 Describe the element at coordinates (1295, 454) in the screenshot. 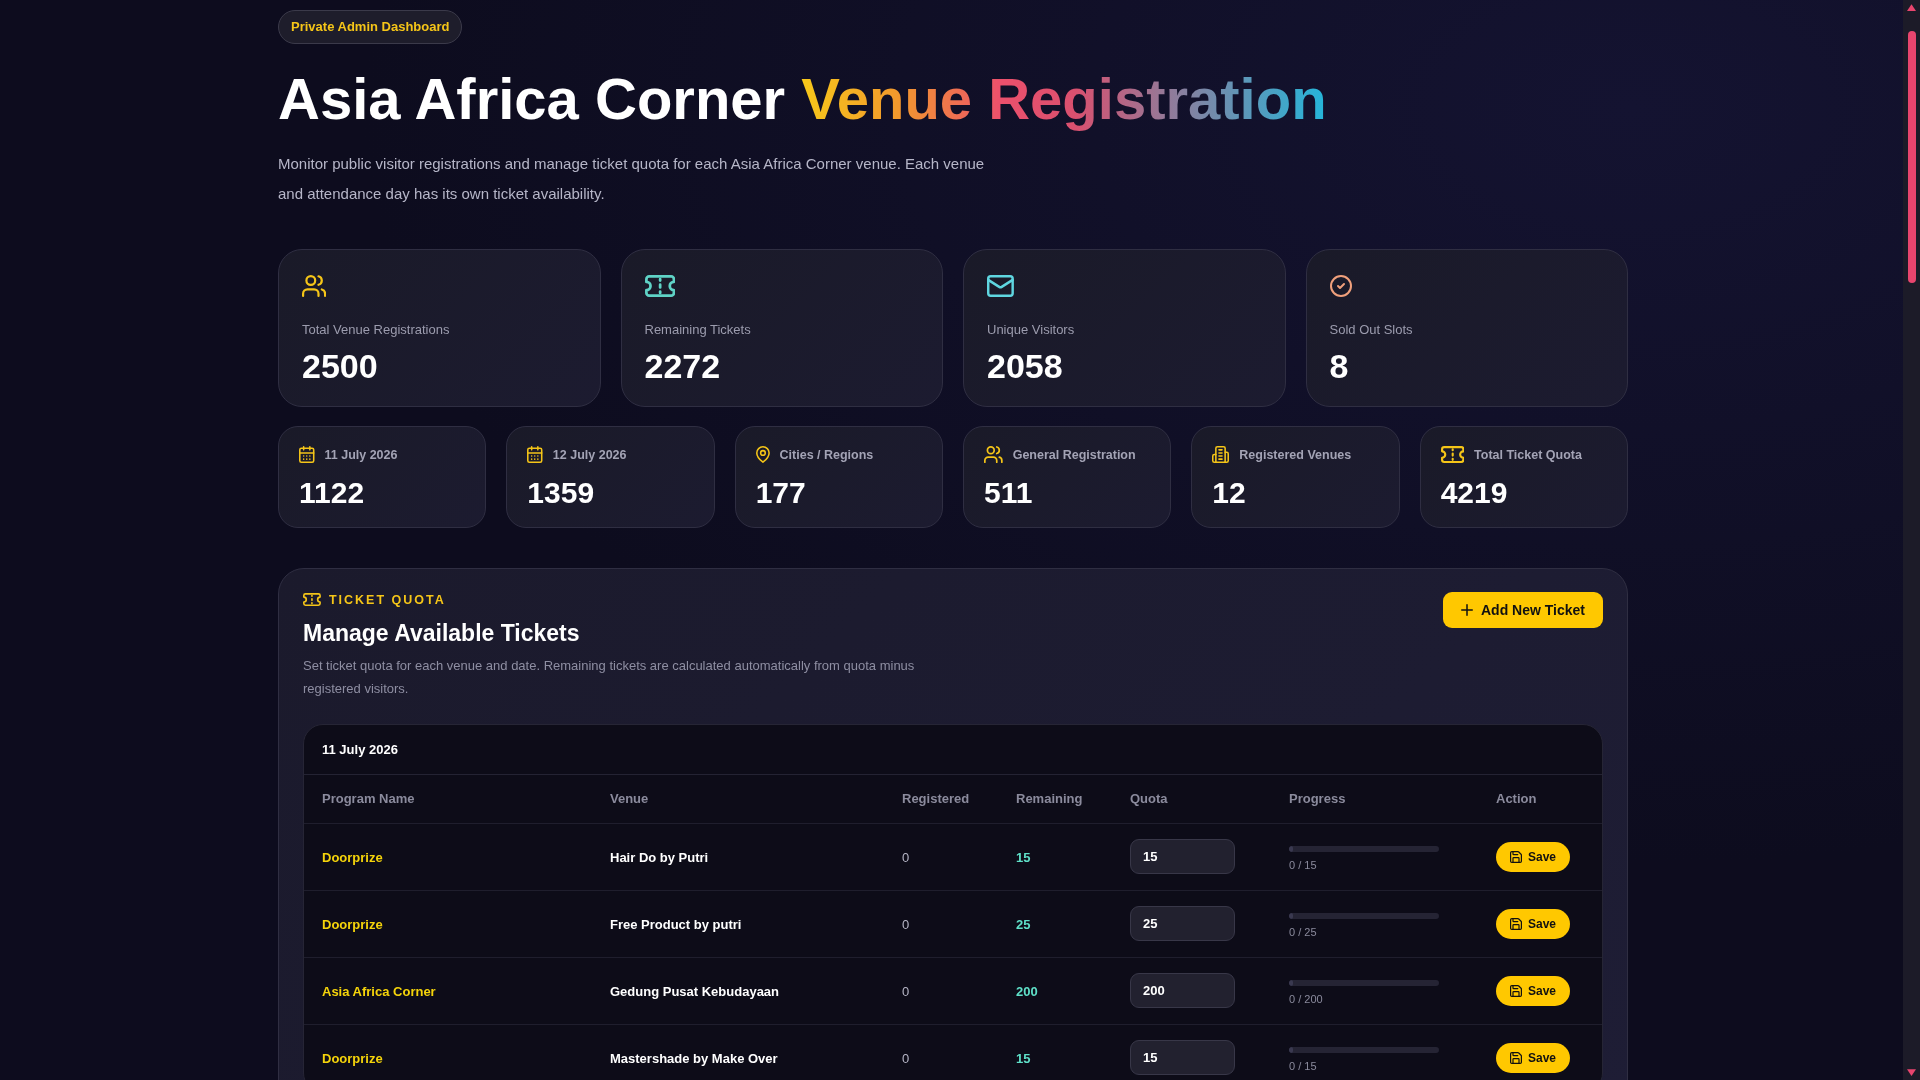

I see `stat-label: Registered Venues` at that location.